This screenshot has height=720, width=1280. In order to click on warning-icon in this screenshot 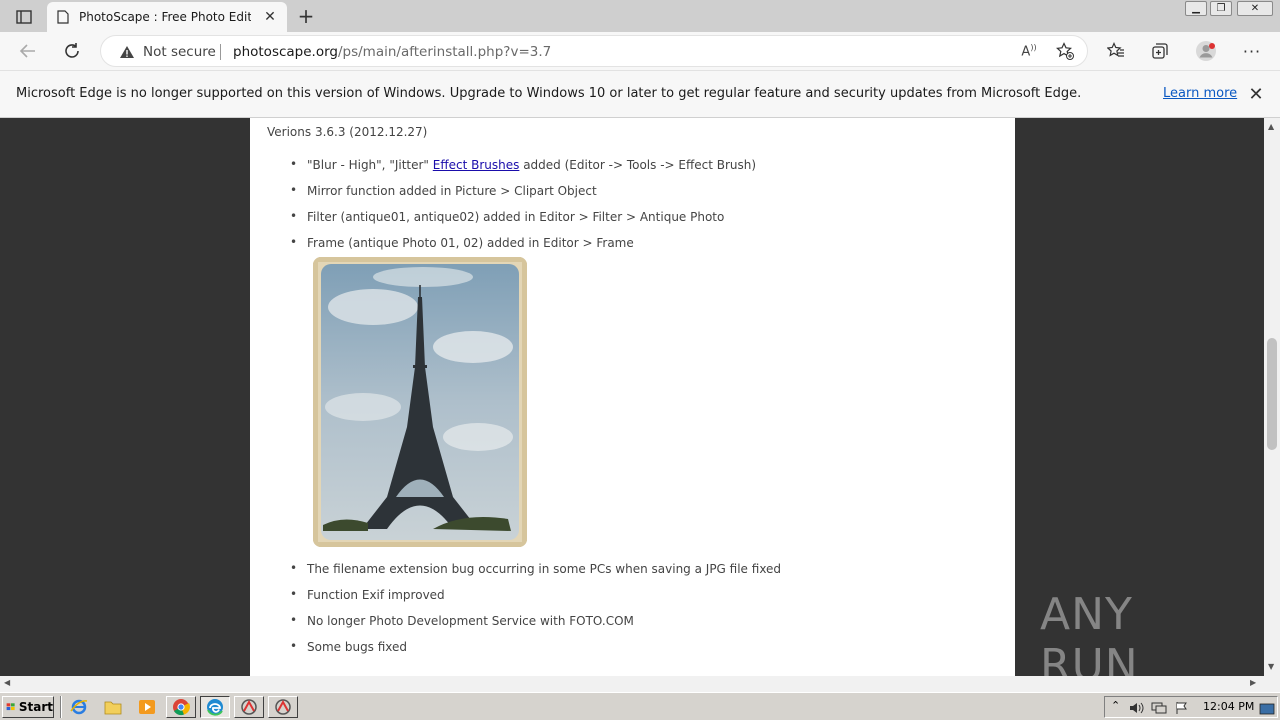, I will do `click(127, 52)`.